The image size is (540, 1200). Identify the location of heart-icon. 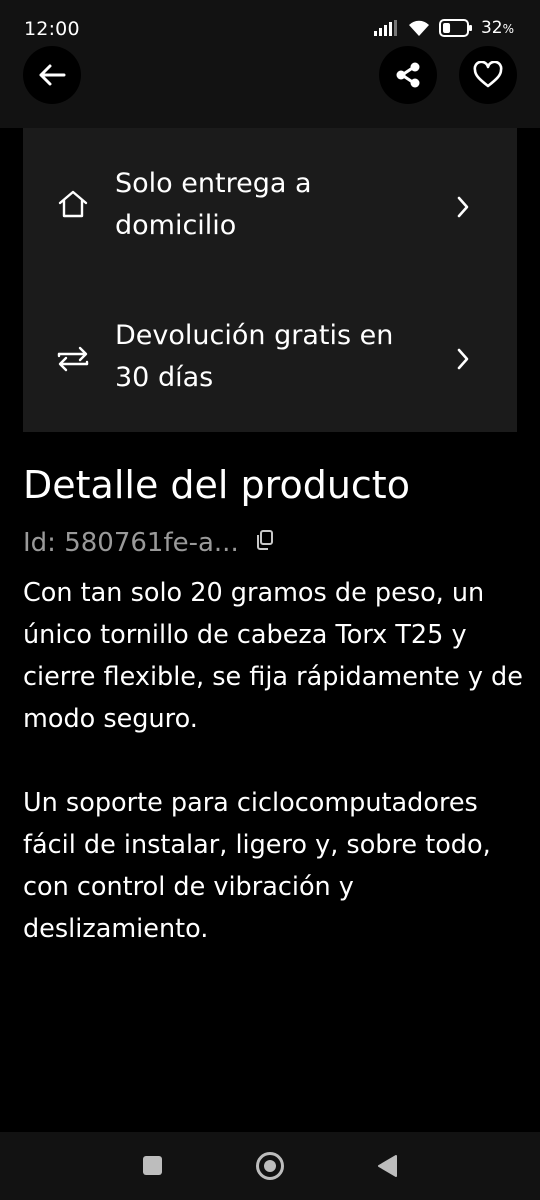
(488, 74).